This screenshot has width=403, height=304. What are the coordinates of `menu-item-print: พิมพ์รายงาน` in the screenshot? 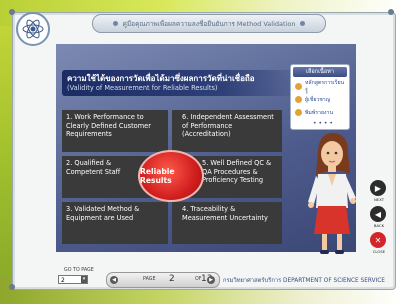 It's located at (320, 112).